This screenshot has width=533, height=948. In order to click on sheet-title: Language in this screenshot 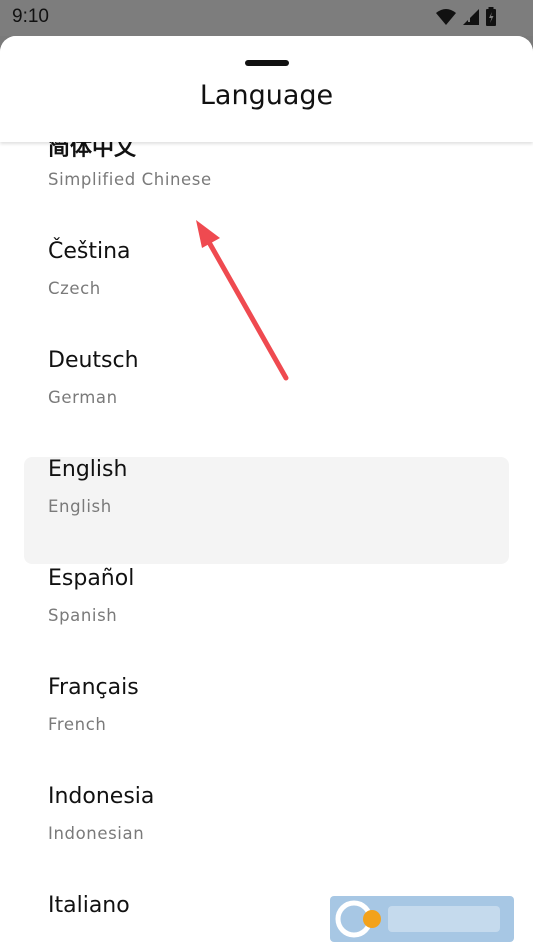, I will do `click(266, 95)`.